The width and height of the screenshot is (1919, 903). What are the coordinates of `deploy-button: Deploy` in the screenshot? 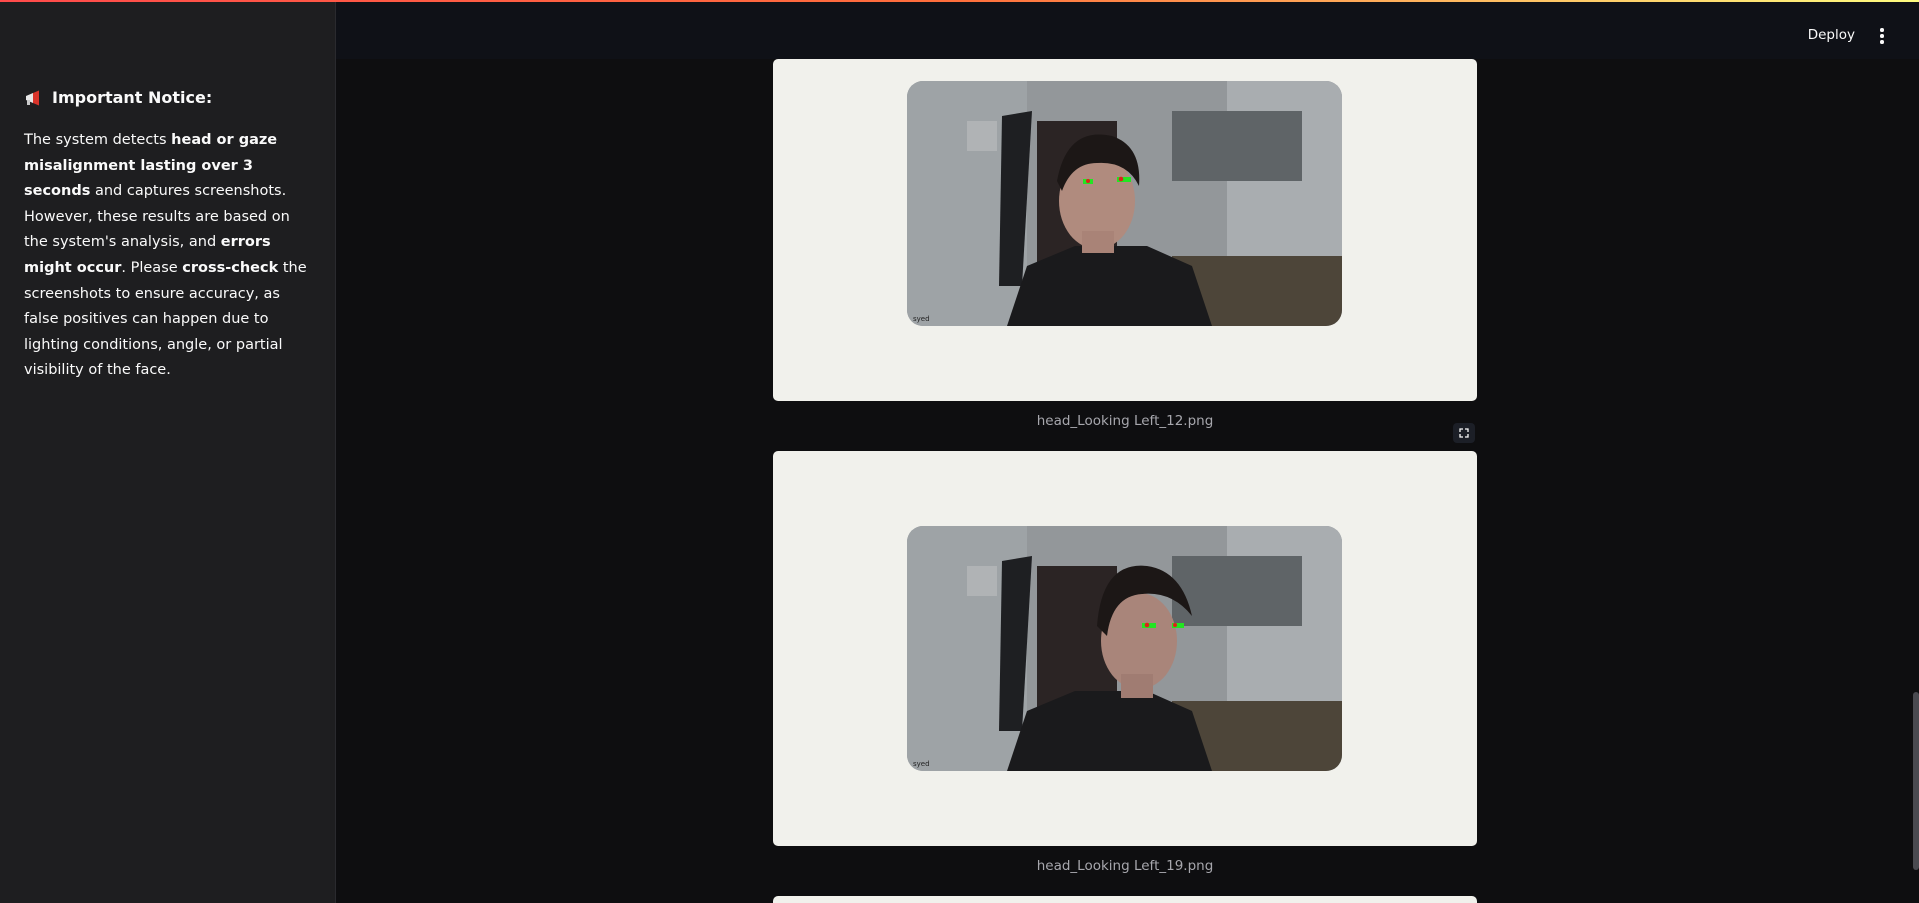 It's located at (1831, 35).